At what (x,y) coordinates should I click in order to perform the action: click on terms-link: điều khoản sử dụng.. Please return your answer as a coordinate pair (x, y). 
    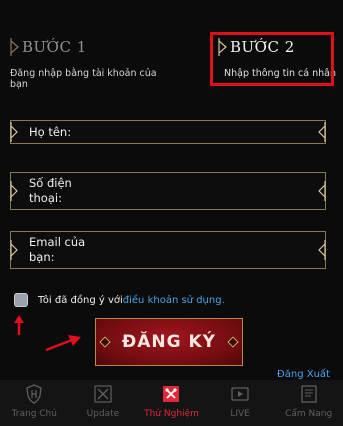
    Looking at the image, I should click on (174, 300).